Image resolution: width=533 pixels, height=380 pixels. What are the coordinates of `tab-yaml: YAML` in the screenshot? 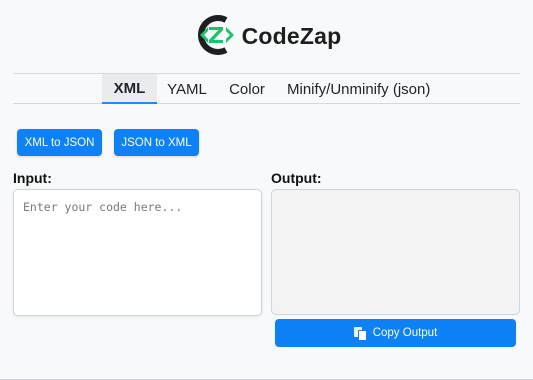 It's located at (187, 89).